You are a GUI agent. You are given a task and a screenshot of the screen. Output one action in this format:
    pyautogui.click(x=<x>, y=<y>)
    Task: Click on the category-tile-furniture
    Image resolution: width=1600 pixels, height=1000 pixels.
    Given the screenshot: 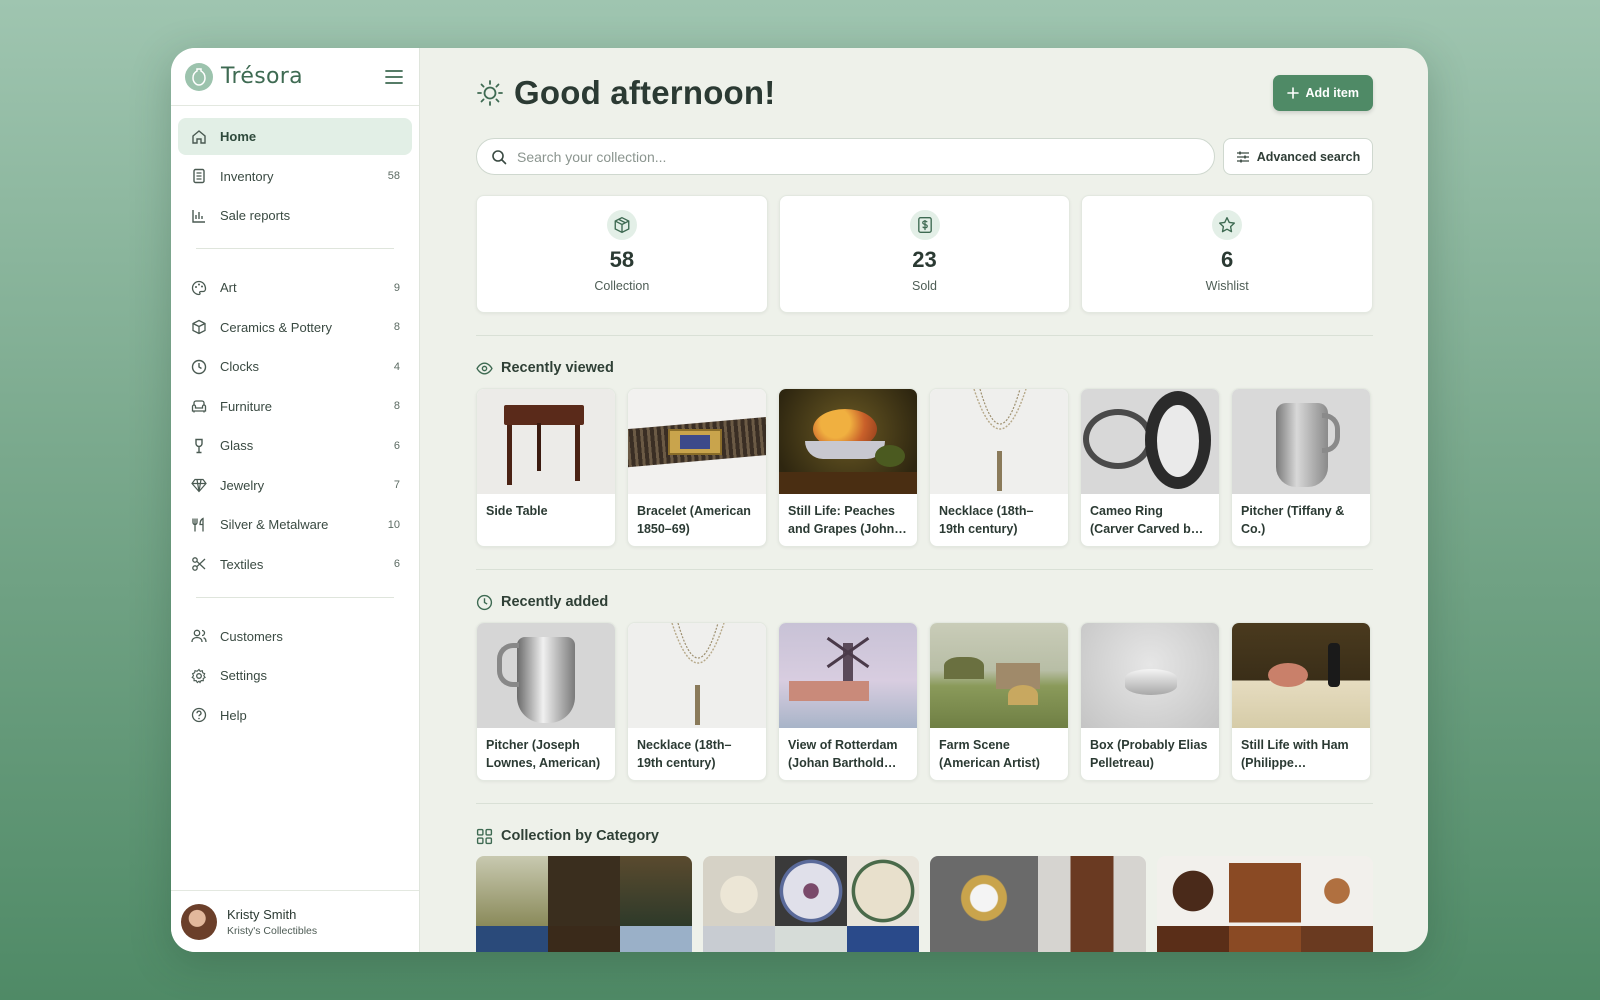 What is the action you would take?
    pyautogui.click(x=1265, y=904)
    